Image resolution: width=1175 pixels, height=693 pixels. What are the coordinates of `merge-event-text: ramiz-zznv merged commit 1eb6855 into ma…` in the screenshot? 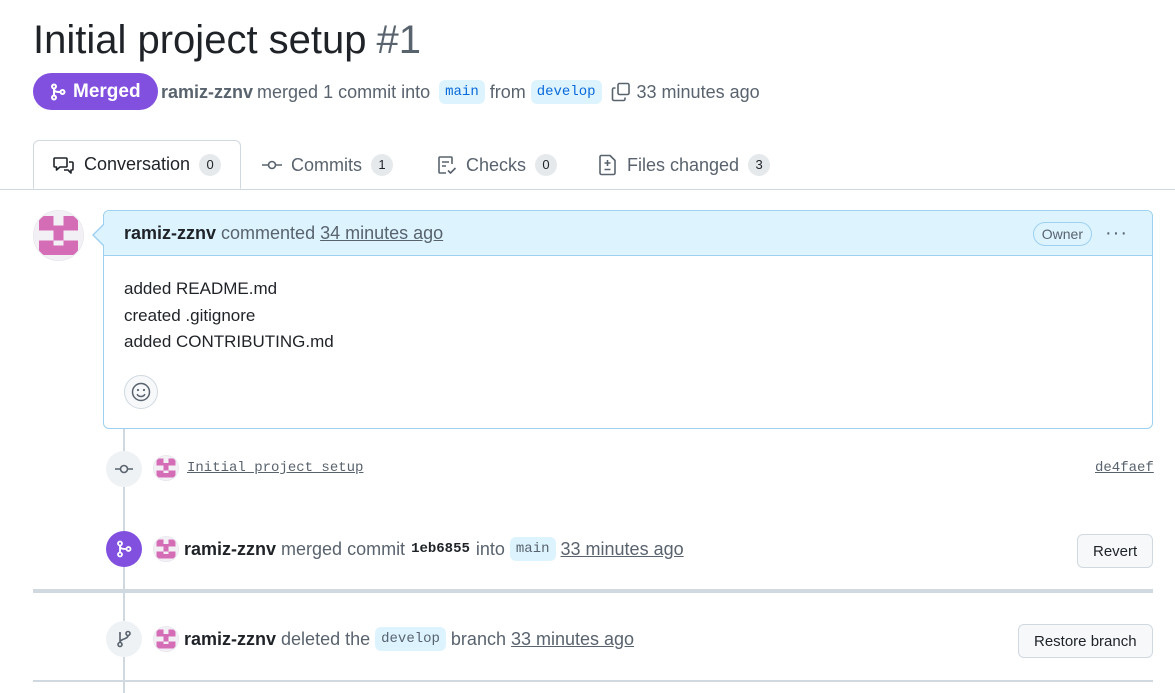 It's located at (434, 549).